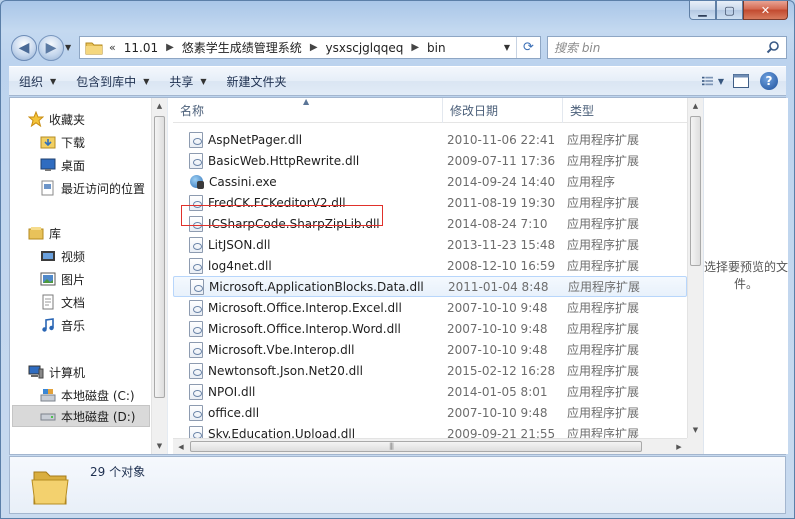 The width and height of the screenshot is (795, 519). I want to click on help-button: ?, so click(769, 81).